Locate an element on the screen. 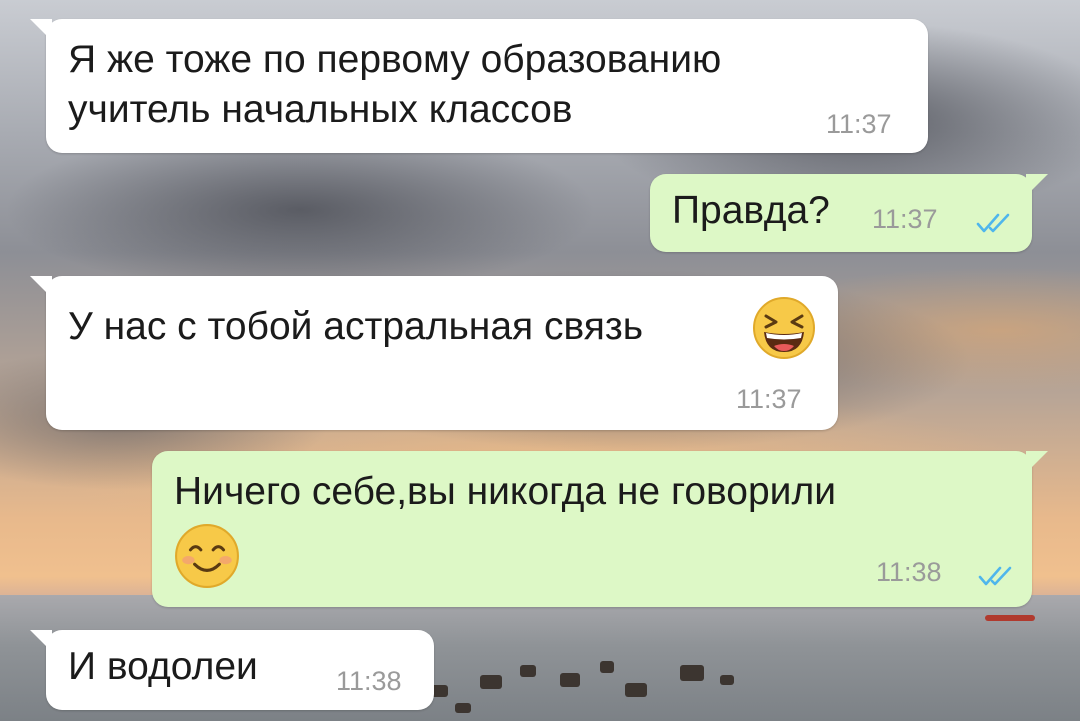 The image size is (1080, 721). message-incoming: И водолеи 11:38 is located at coordinates (232, 670).